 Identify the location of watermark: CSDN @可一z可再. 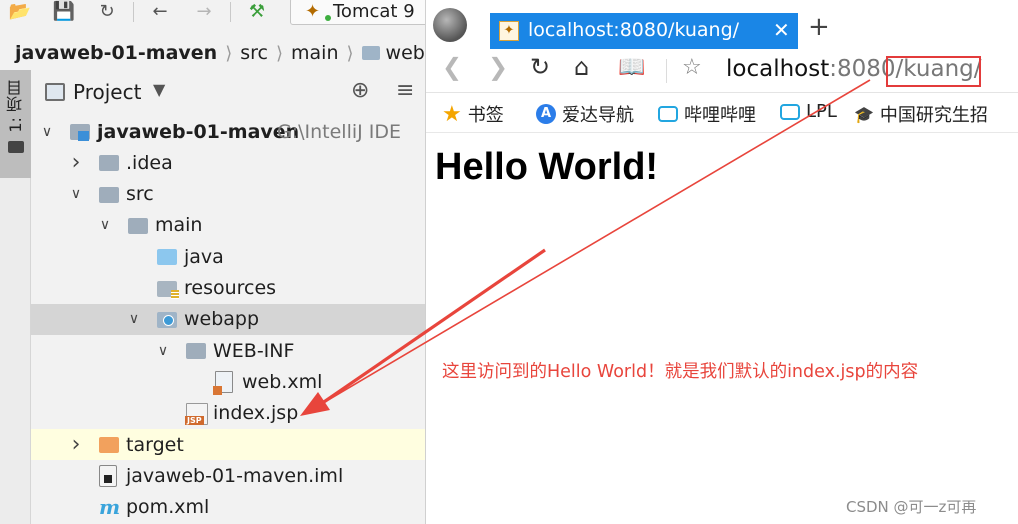
(911, 507).